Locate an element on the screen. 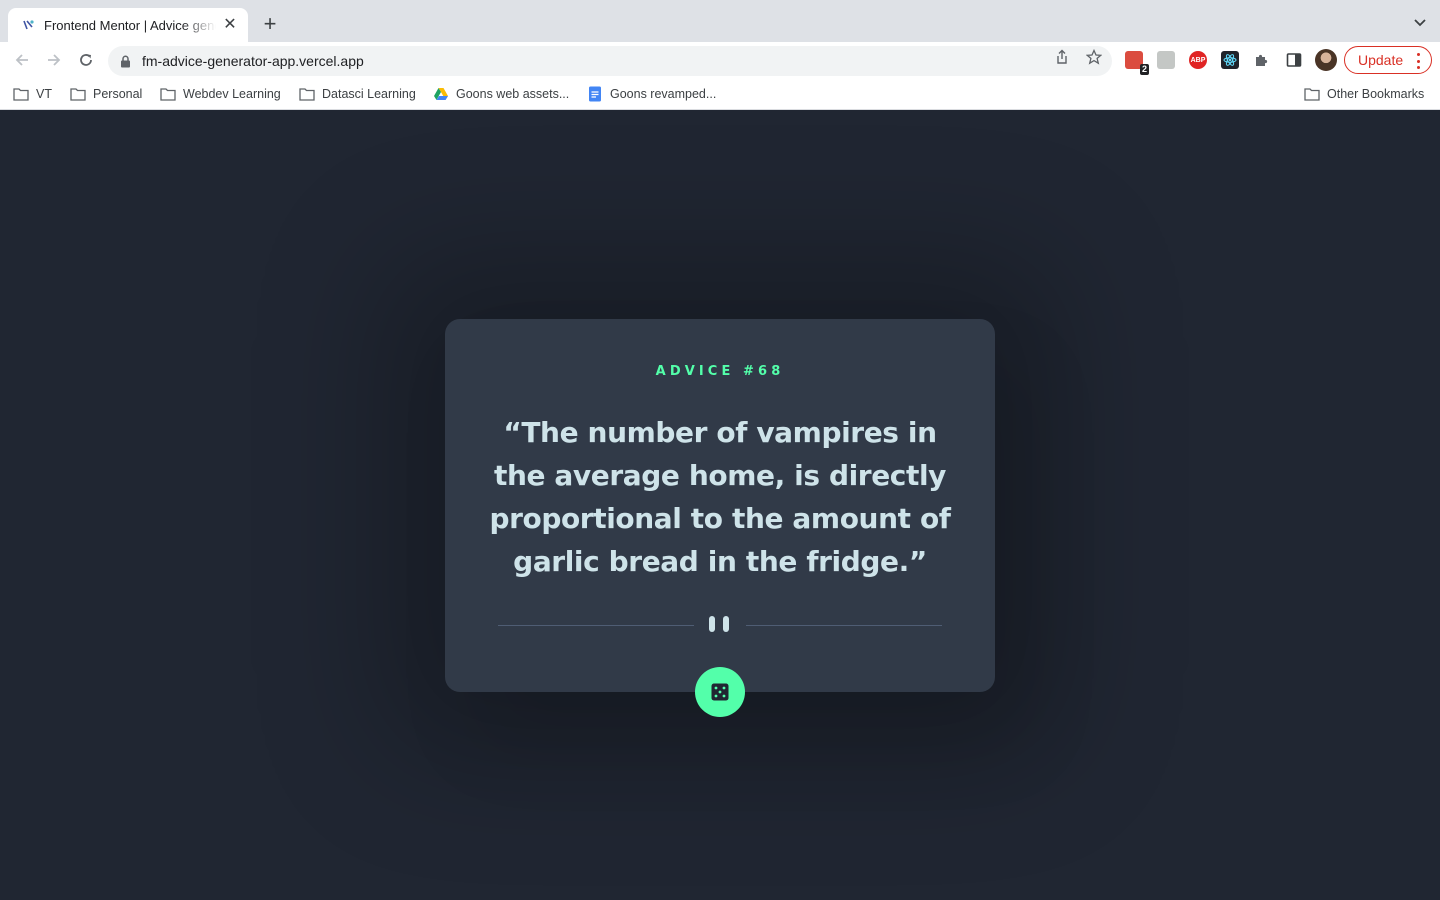 This screenshot has height=900, width=1440. back-arrow-icon is located at coordinates (21, 60).